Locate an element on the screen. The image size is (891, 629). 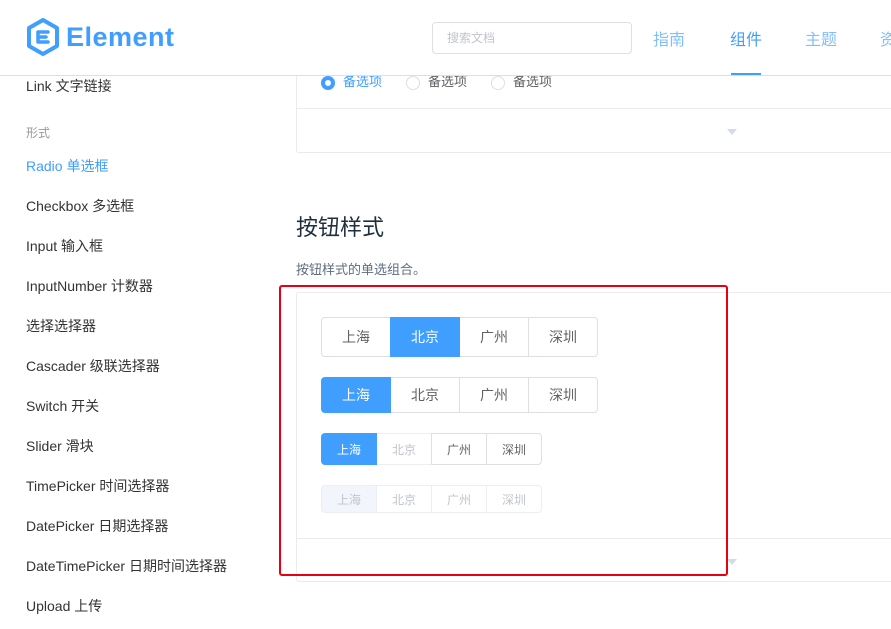
sidebar-item-checkbox: Checkbox 多选框 is located at coordinates (80, 206).